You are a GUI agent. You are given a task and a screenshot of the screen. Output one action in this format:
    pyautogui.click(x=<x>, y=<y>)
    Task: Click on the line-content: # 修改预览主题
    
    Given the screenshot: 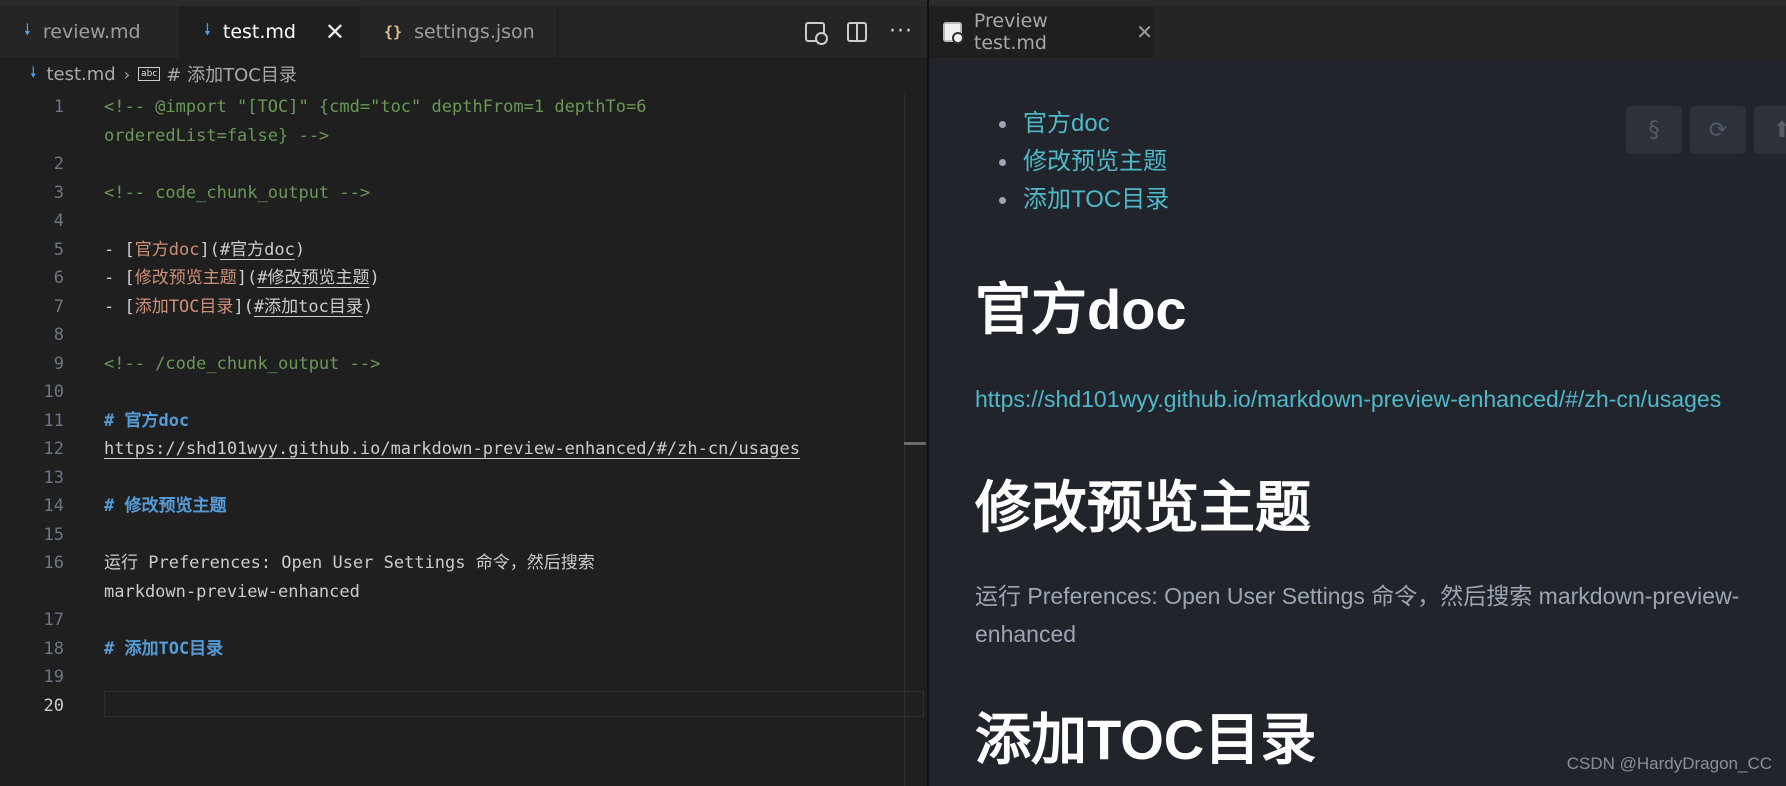 What is the action you would take?
    pyautogui.click(x=165, y=506)
    